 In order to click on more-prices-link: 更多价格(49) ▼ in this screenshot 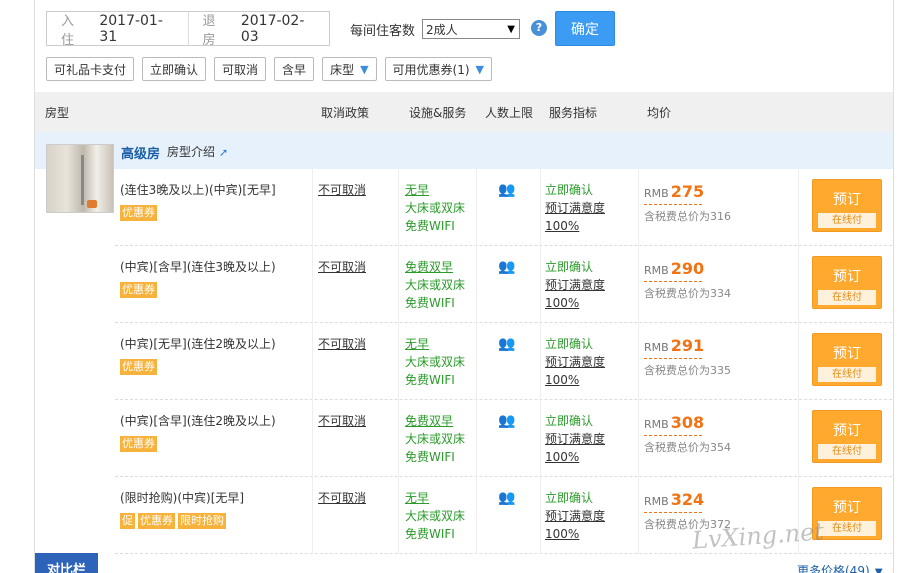, I will do `click(840, 567)`.